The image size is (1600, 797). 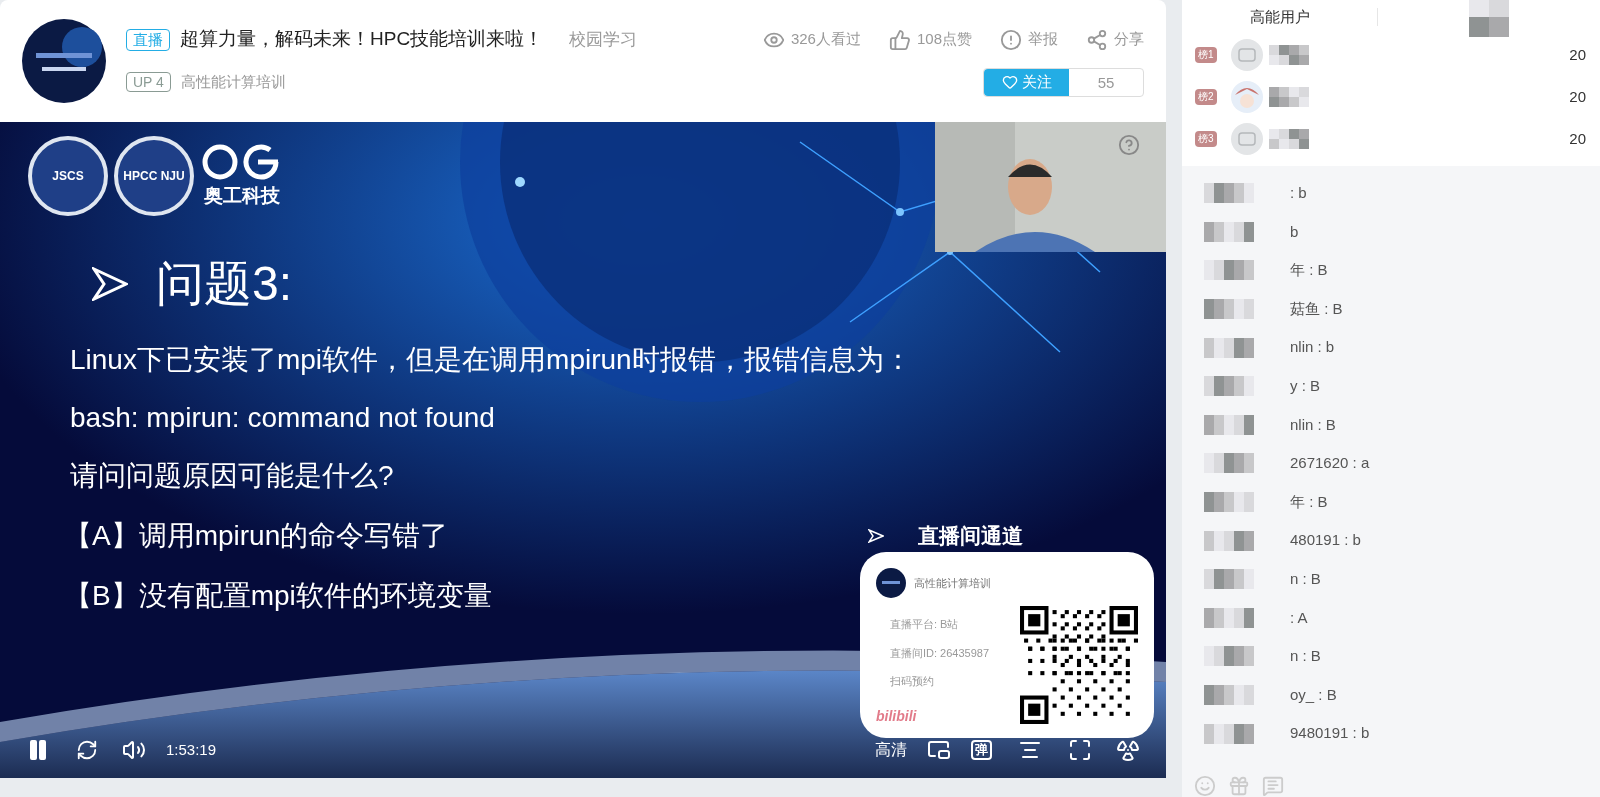 I want to click on chat-message: y : B, so click(x=1305, y=386).